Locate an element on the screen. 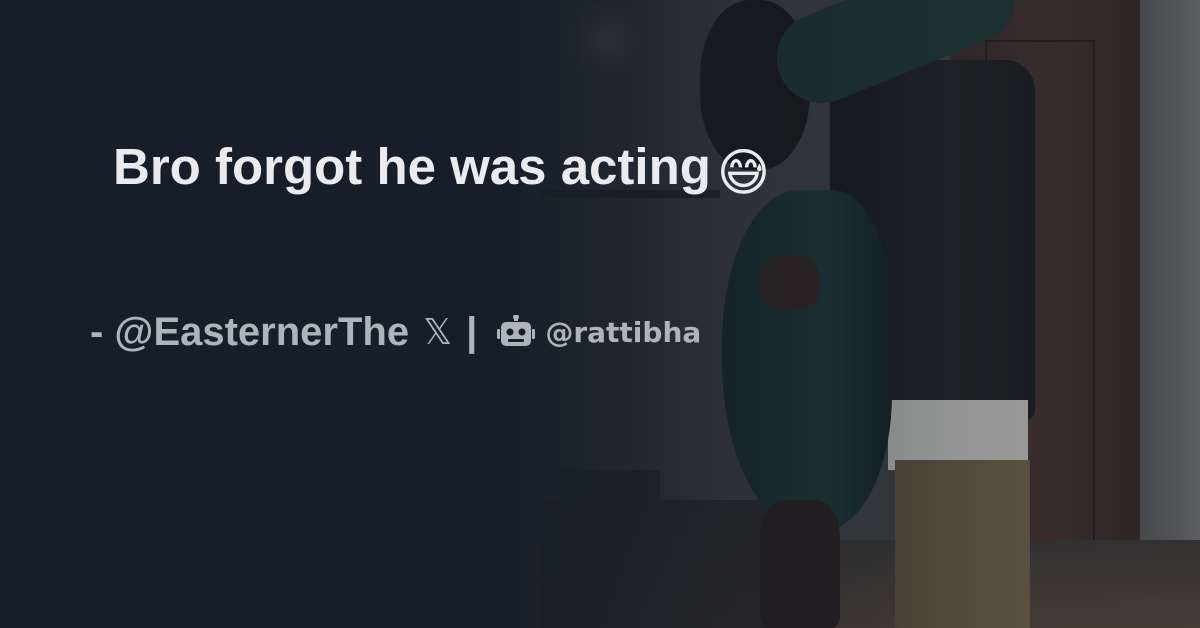 The width and height of the screenshot is (1200, 628). grinning-face-with-sweat-icon: 😅 is located at coordinates (743, 172).